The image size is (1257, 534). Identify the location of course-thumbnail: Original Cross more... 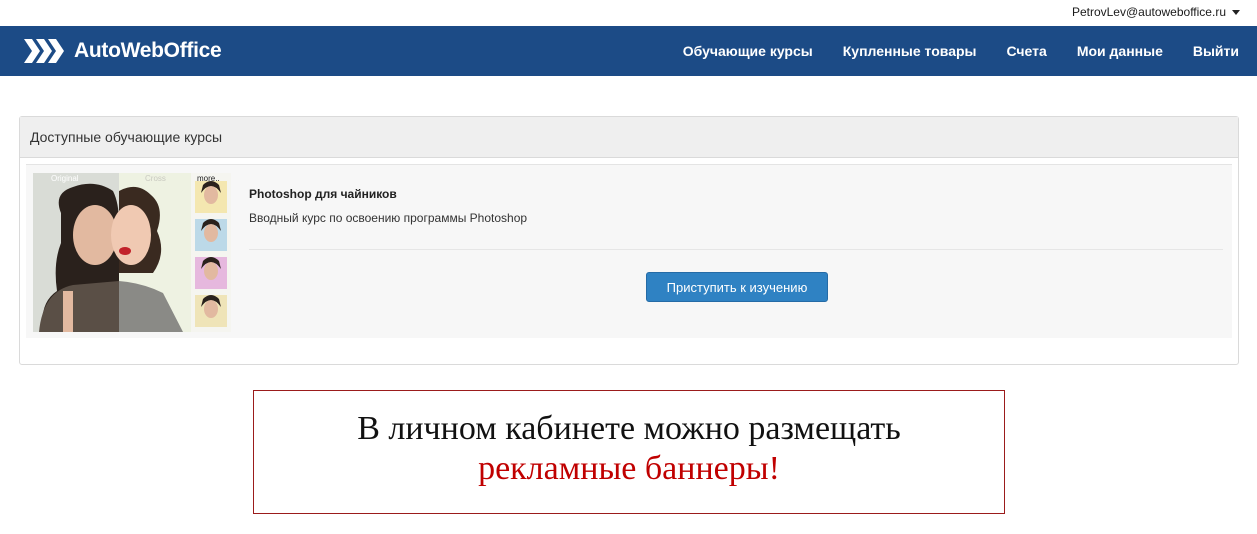
(132, 252).